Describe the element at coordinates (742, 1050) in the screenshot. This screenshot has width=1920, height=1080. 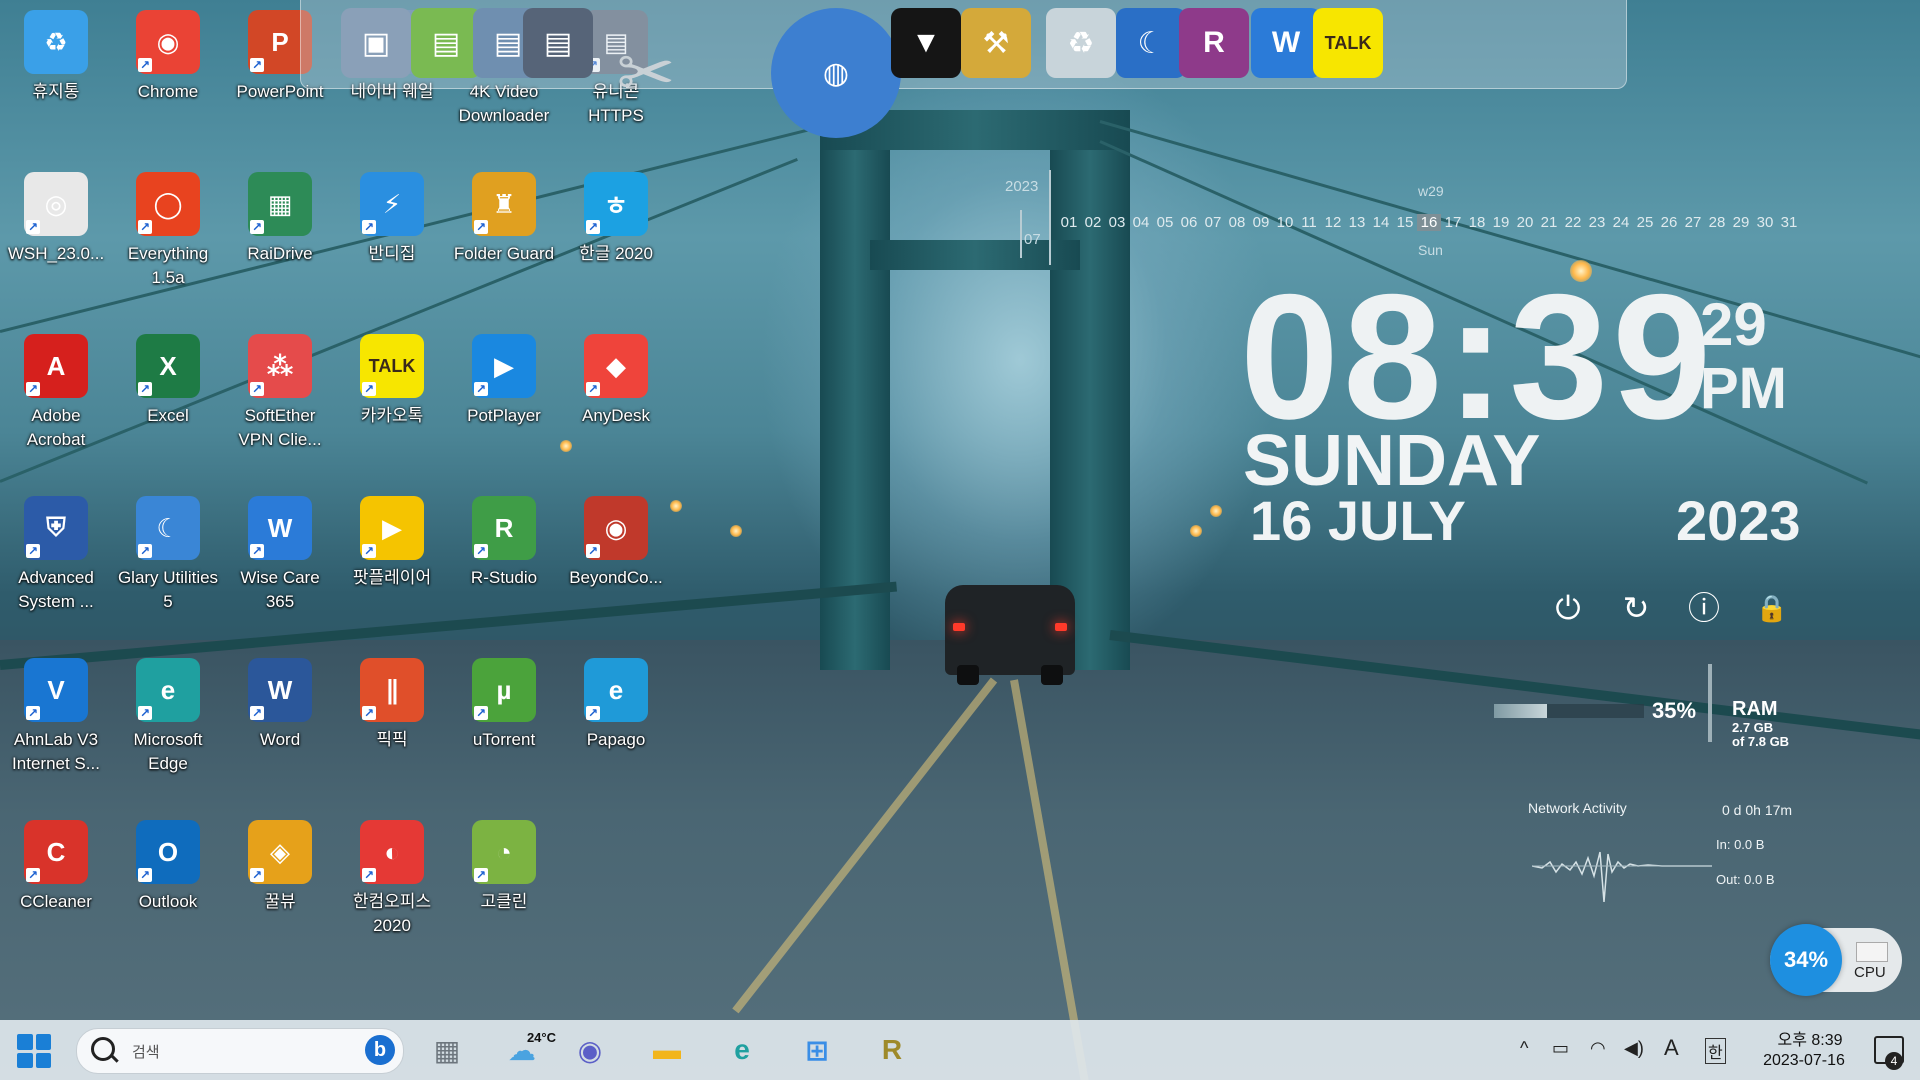
I see `taskbar-edge-icon: e` at that location.